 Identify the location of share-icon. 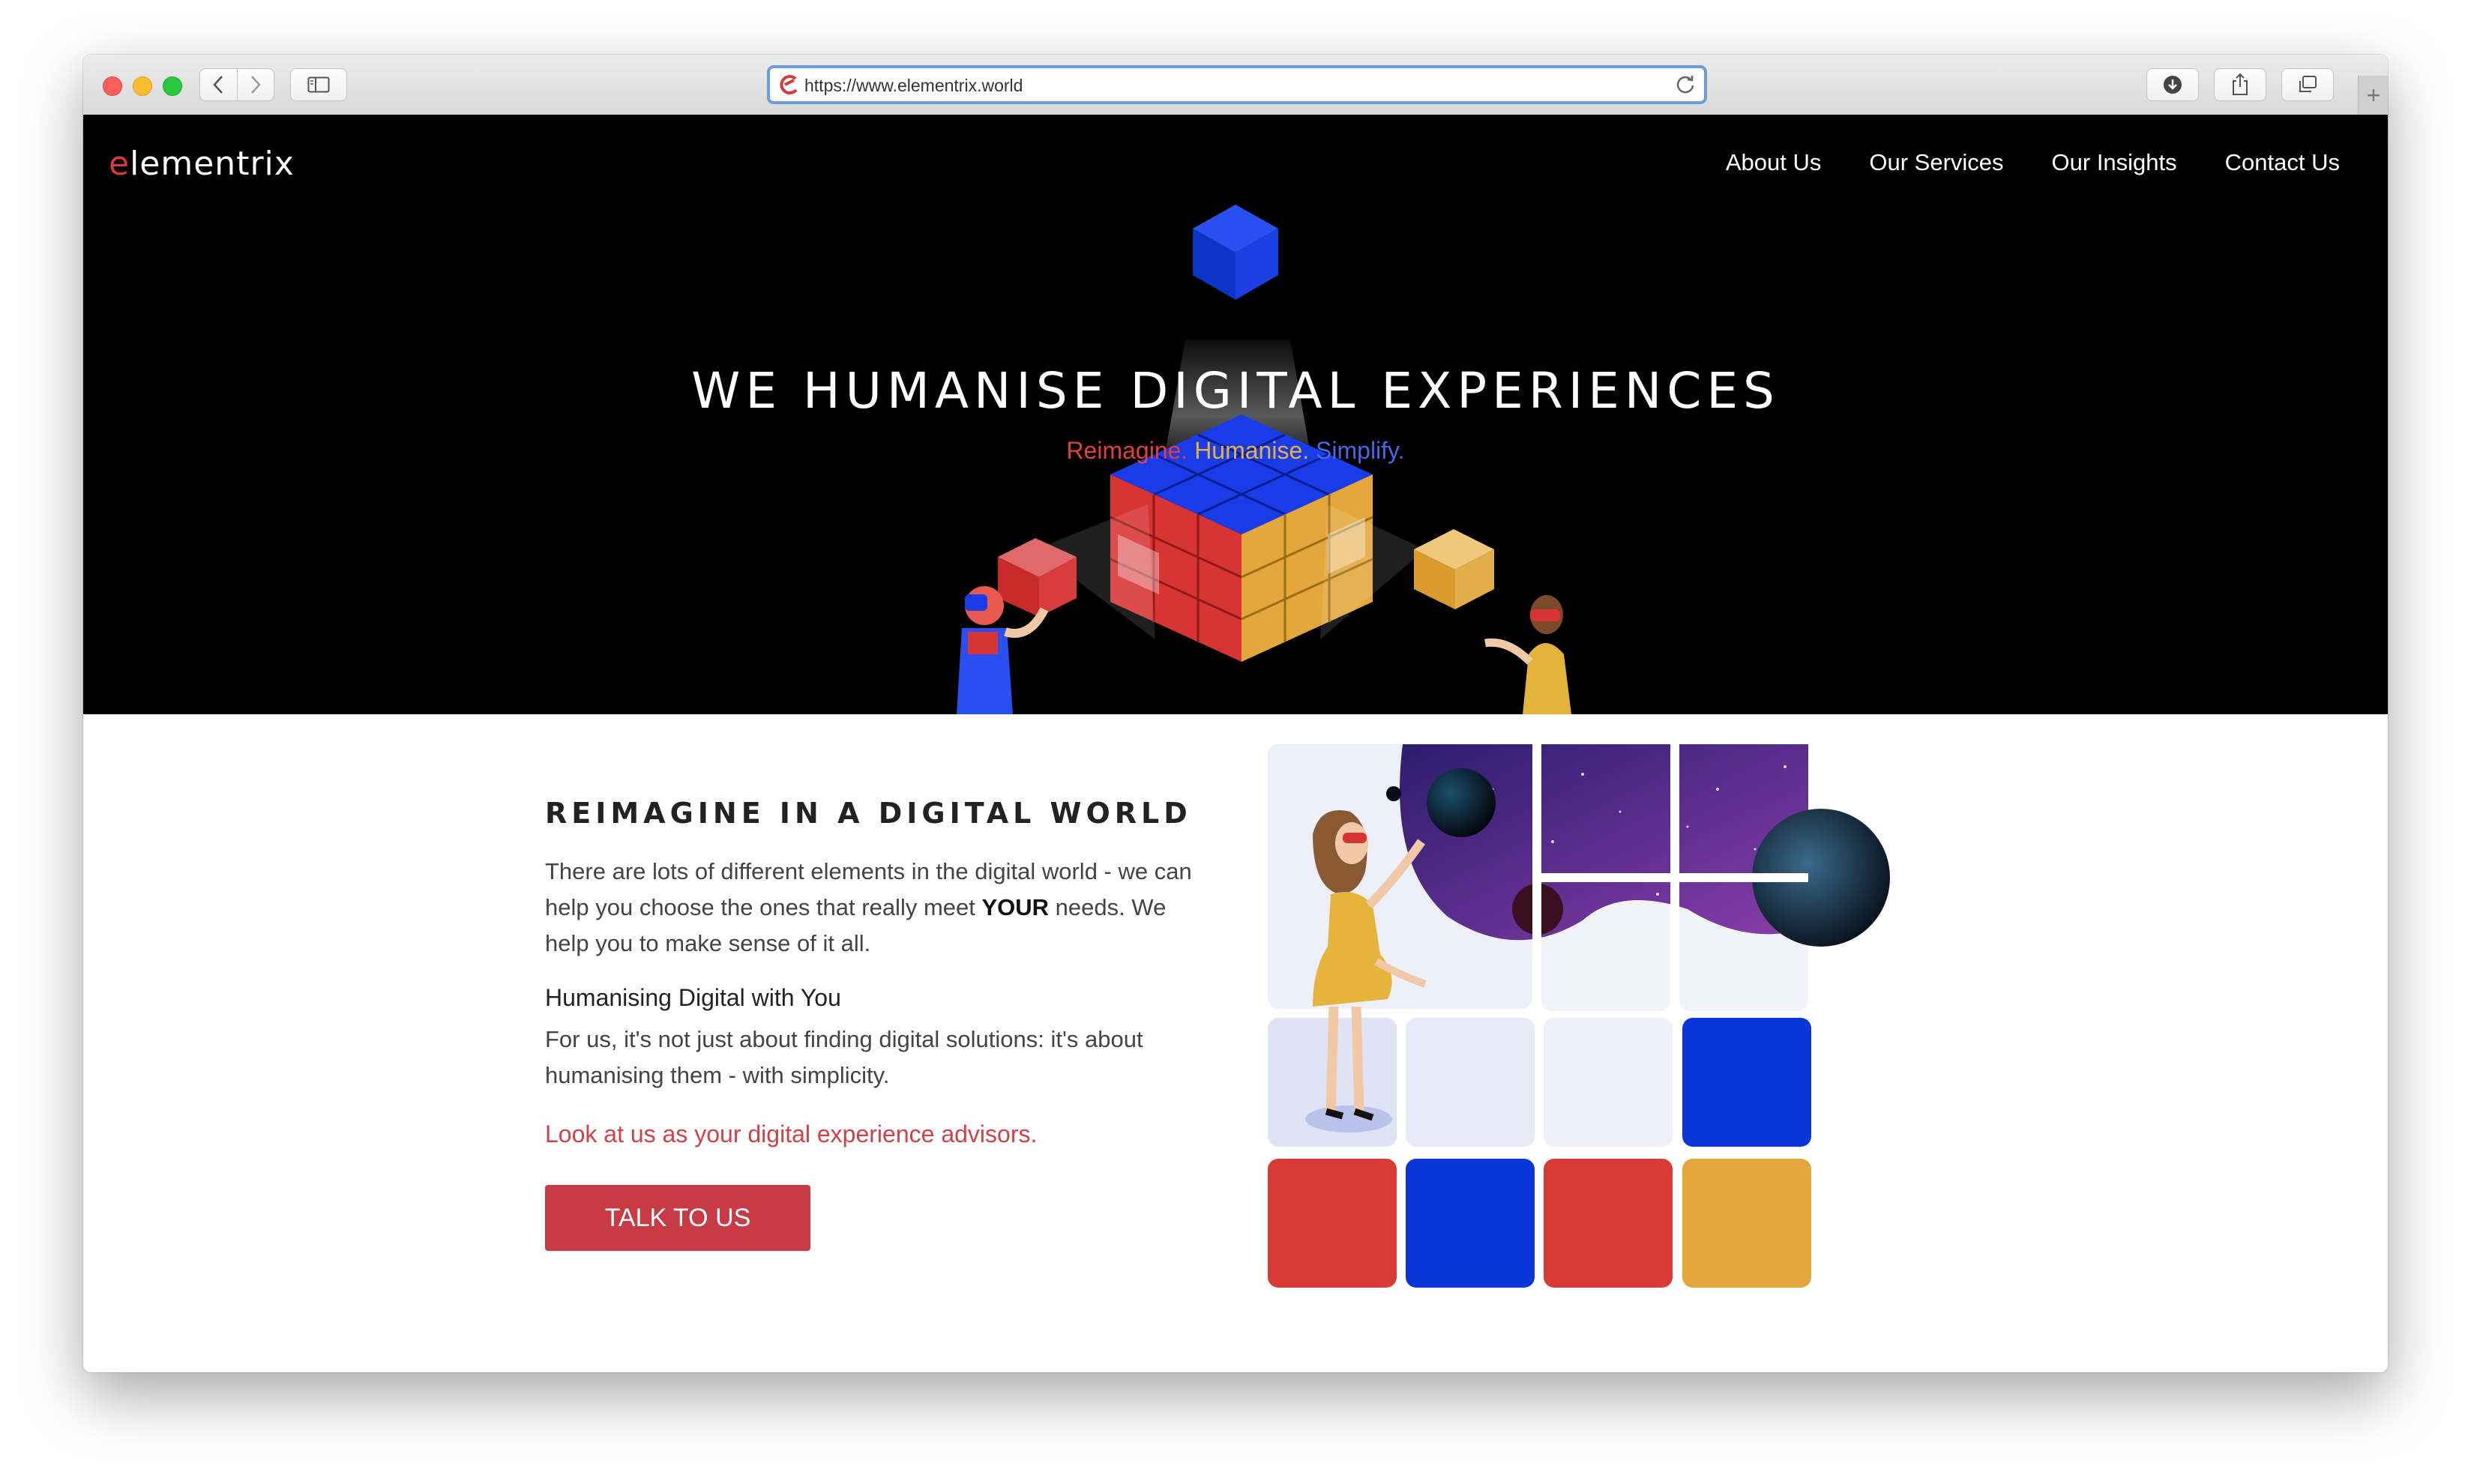
(2240, 84).